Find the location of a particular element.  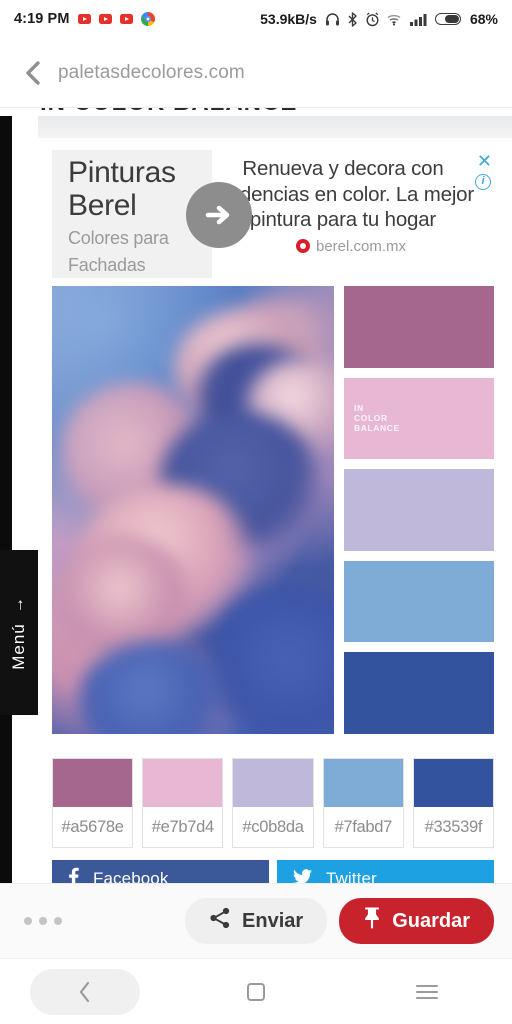

back-icon is located at coordinates (85, 991).